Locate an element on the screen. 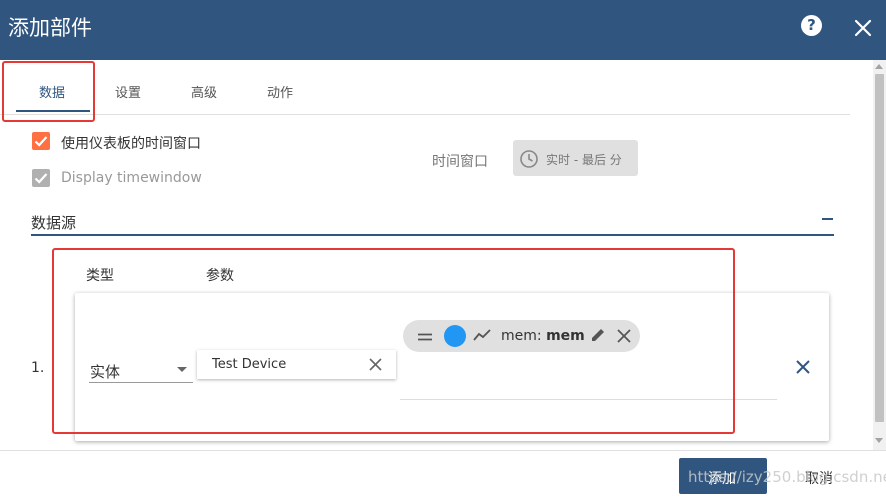 The width and height of the screenshot is (886, 498). remove-datasource-icon is located at coordinates (803, 367).